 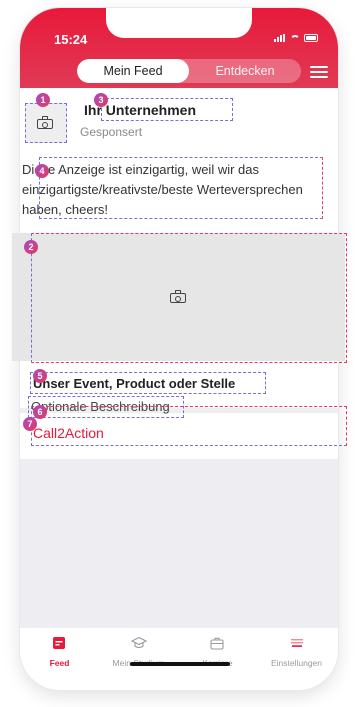 I want to click on briefcase-icon, so click(x=217, y=643).